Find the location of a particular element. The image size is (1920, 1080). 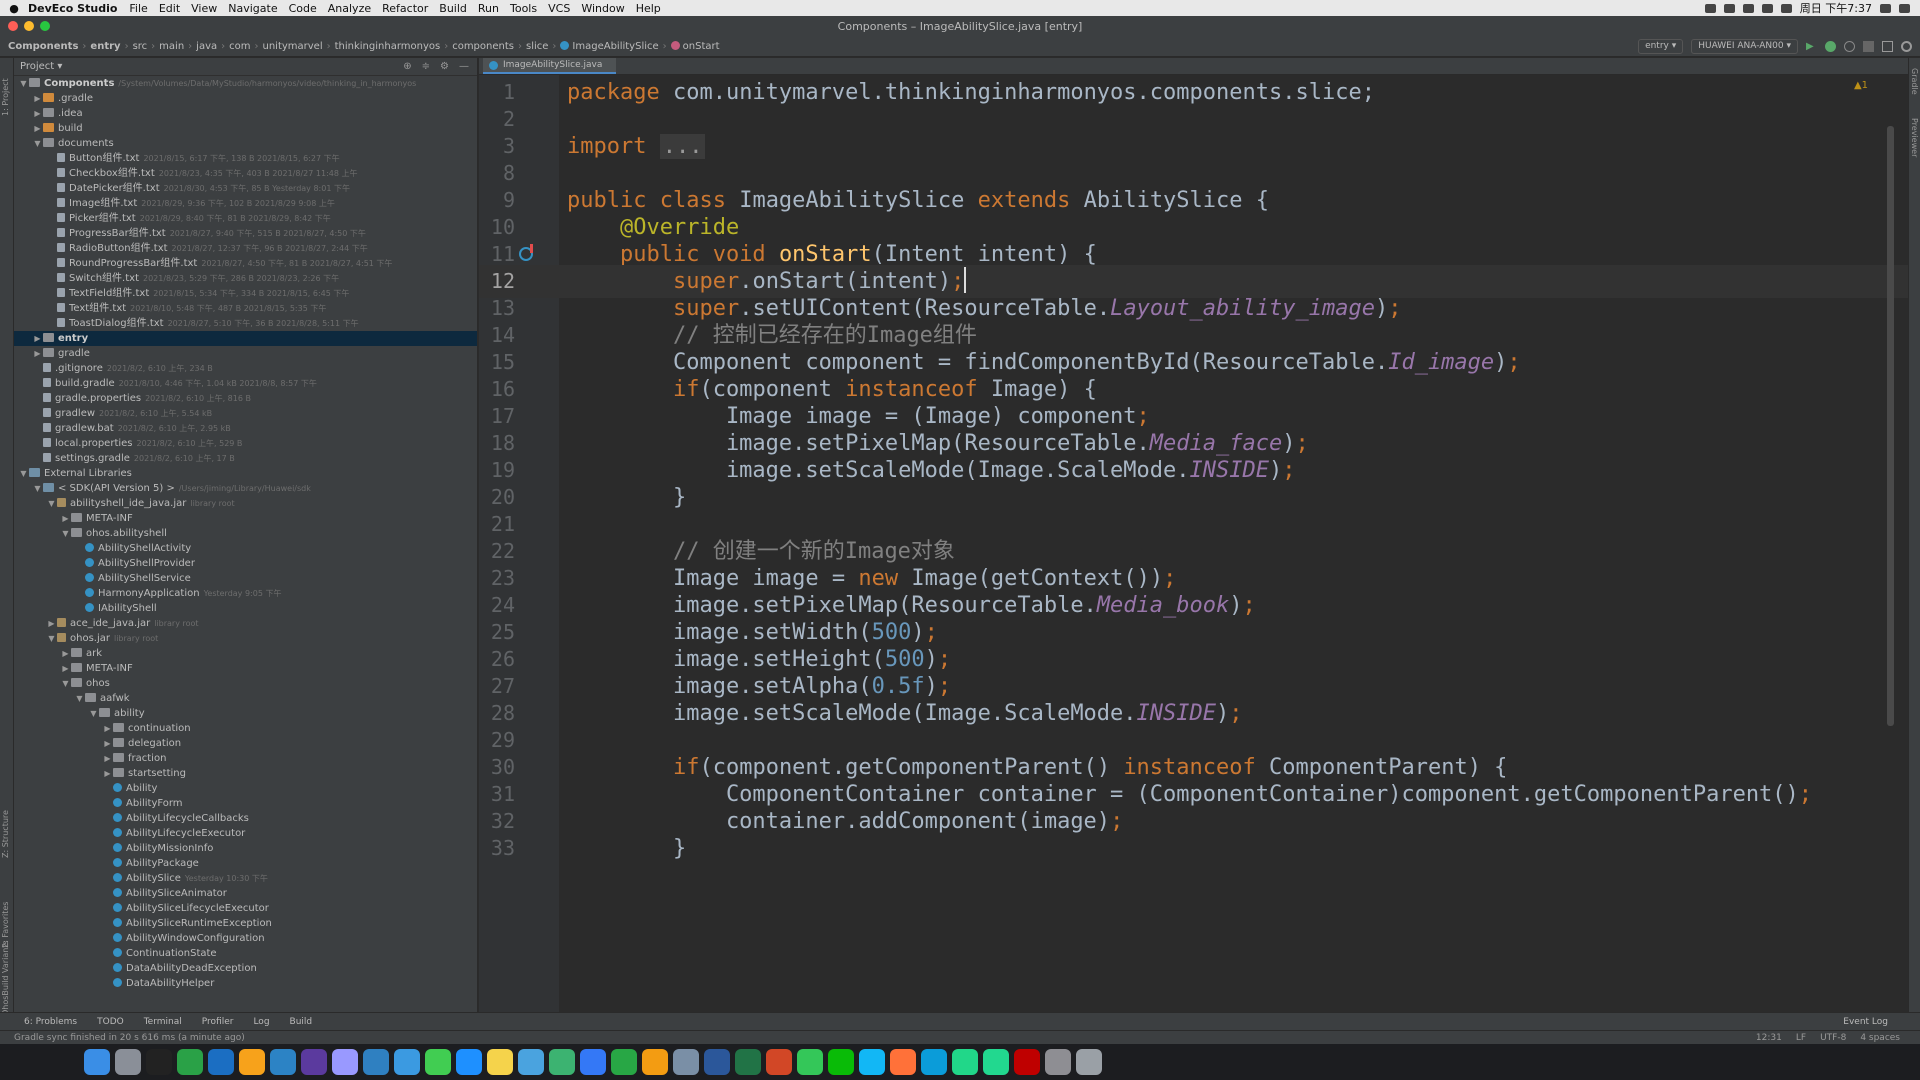

qt-icon is located at coordinates (438, 1062).